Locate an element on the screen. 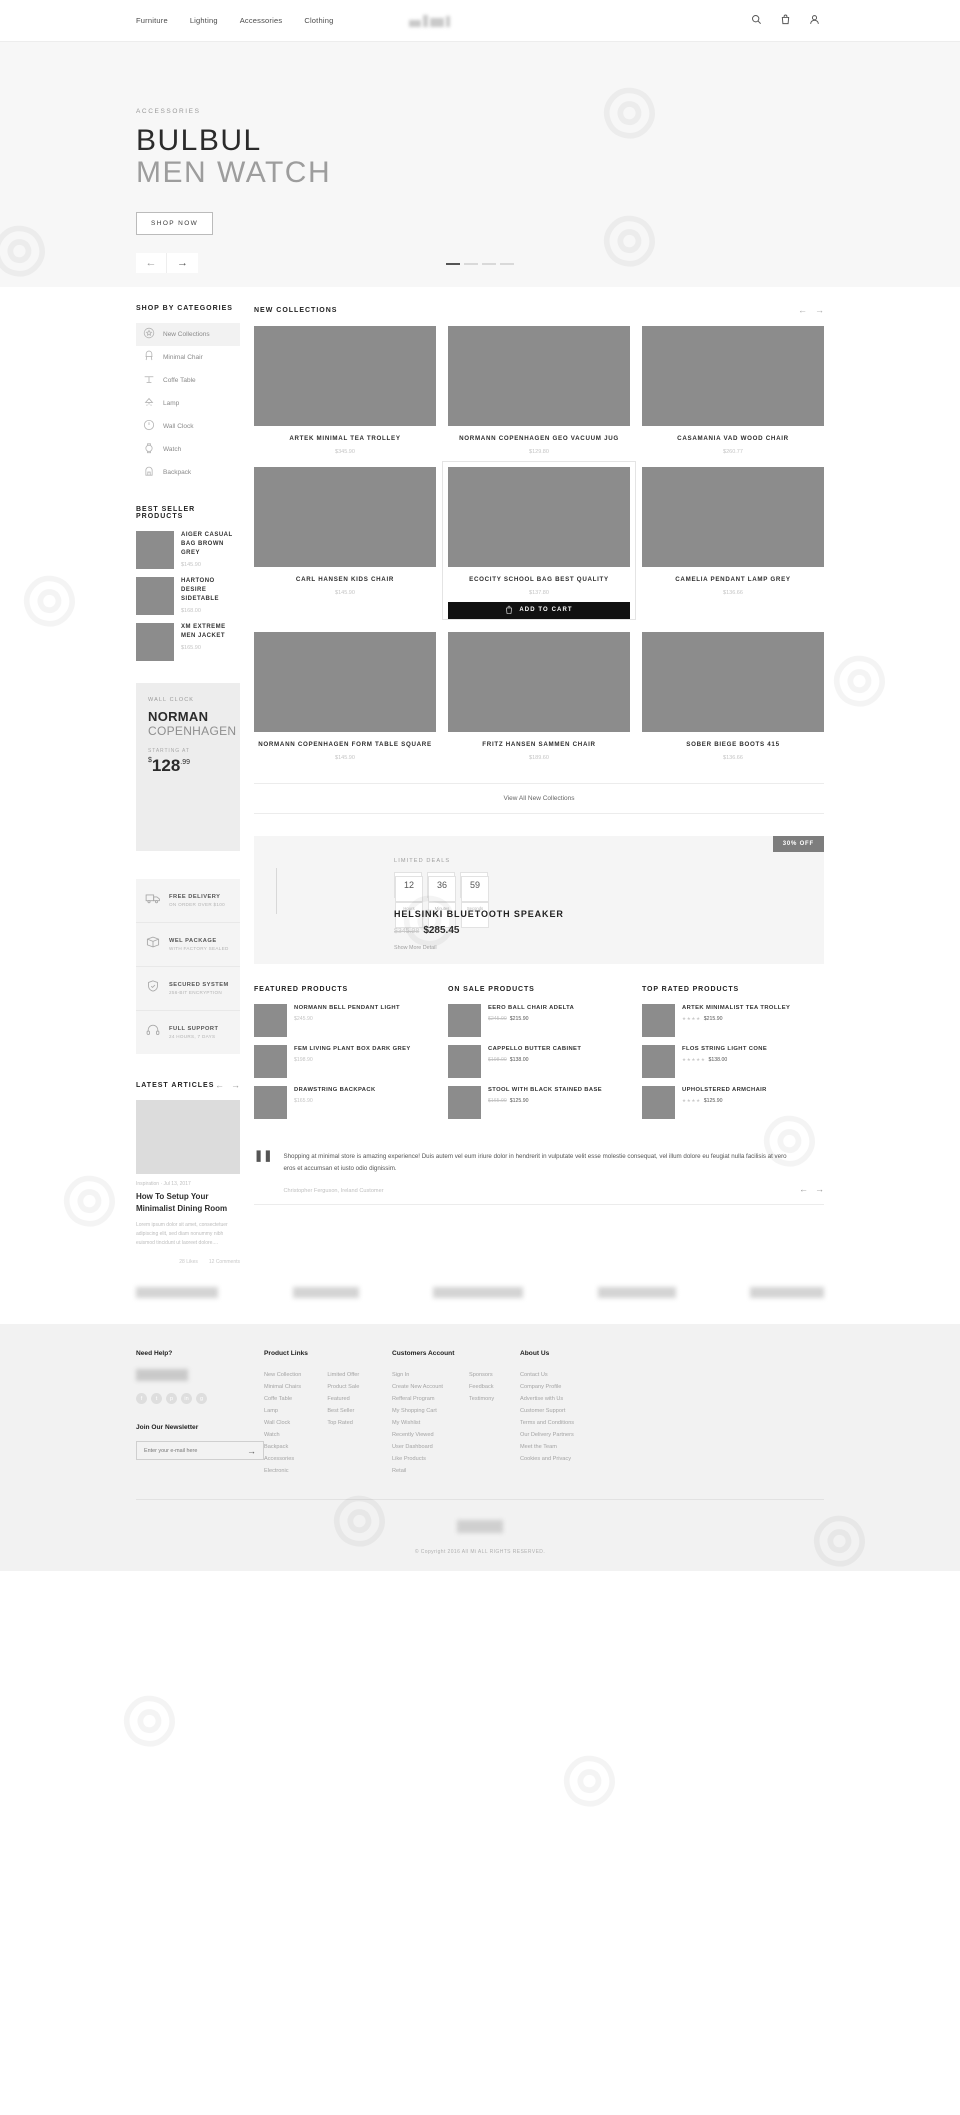 Image resolution: width=960 pixels, height=2115 pixels. footer-link: Testimony is located at coordinates (481, 1399).